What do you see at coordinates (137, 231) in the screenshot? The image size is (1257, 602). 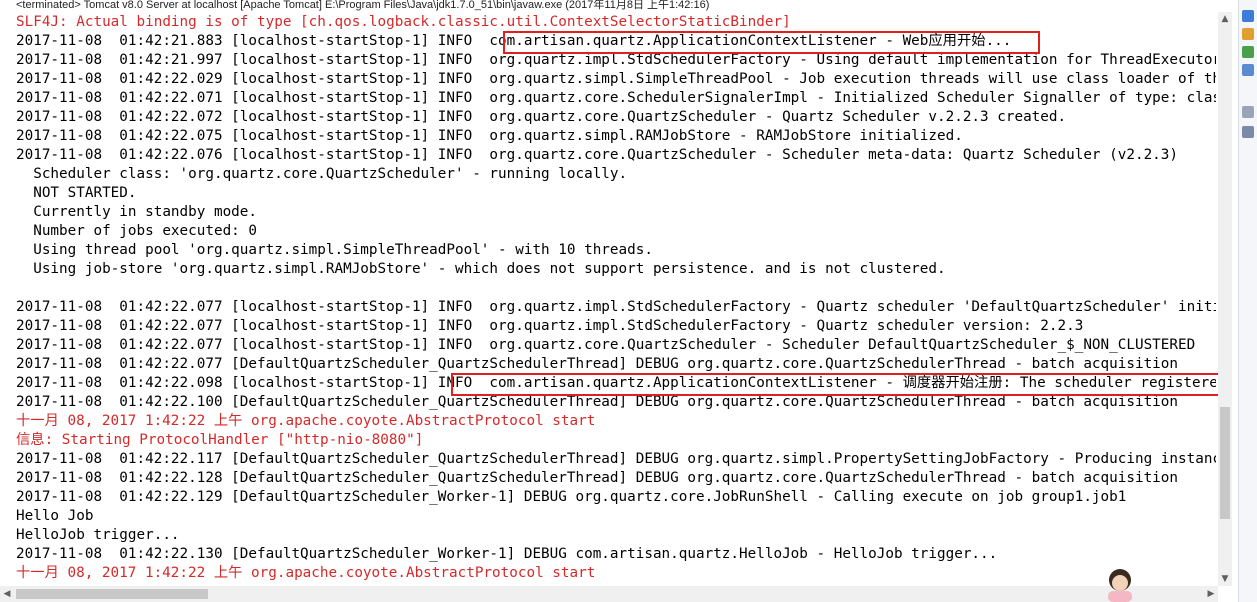 I see `console-line: Number of jobs executed: 0` at bounding box center [137, 231].